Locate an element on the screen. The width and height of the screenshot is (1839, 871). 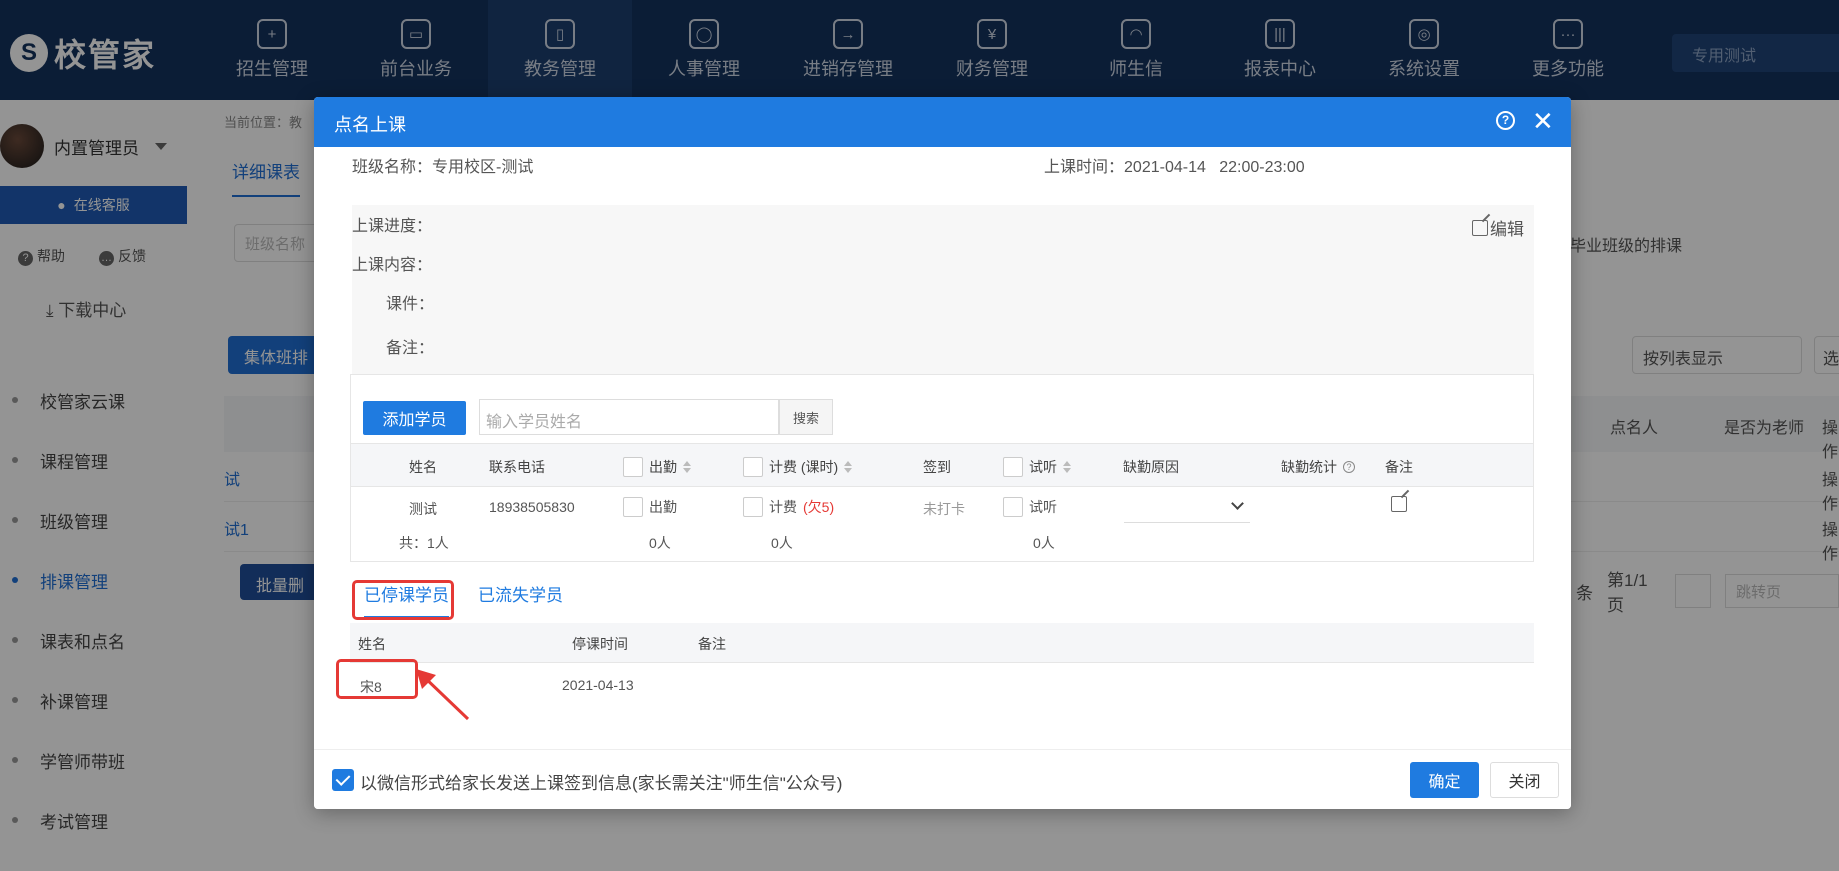
total-trial: 0人 is located at coordinates (1044, 543).